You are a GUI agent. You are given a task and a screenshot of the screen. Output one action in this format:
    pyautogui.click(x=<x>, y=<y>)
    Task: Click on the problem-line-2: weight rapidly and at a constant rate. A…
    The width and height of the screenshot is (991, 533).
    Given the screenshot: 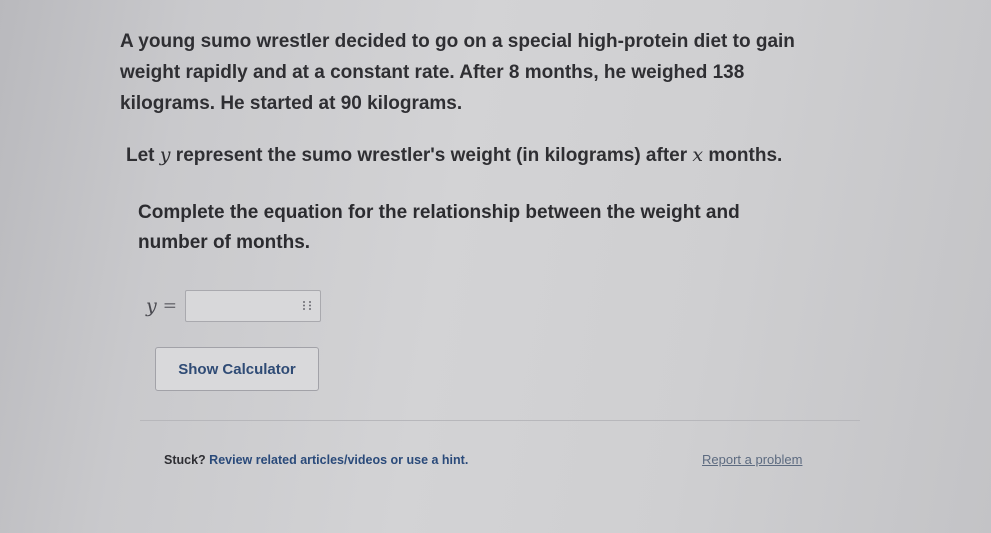 What is the action you would take?
    pyautogui.click(x=432, y=72)
    